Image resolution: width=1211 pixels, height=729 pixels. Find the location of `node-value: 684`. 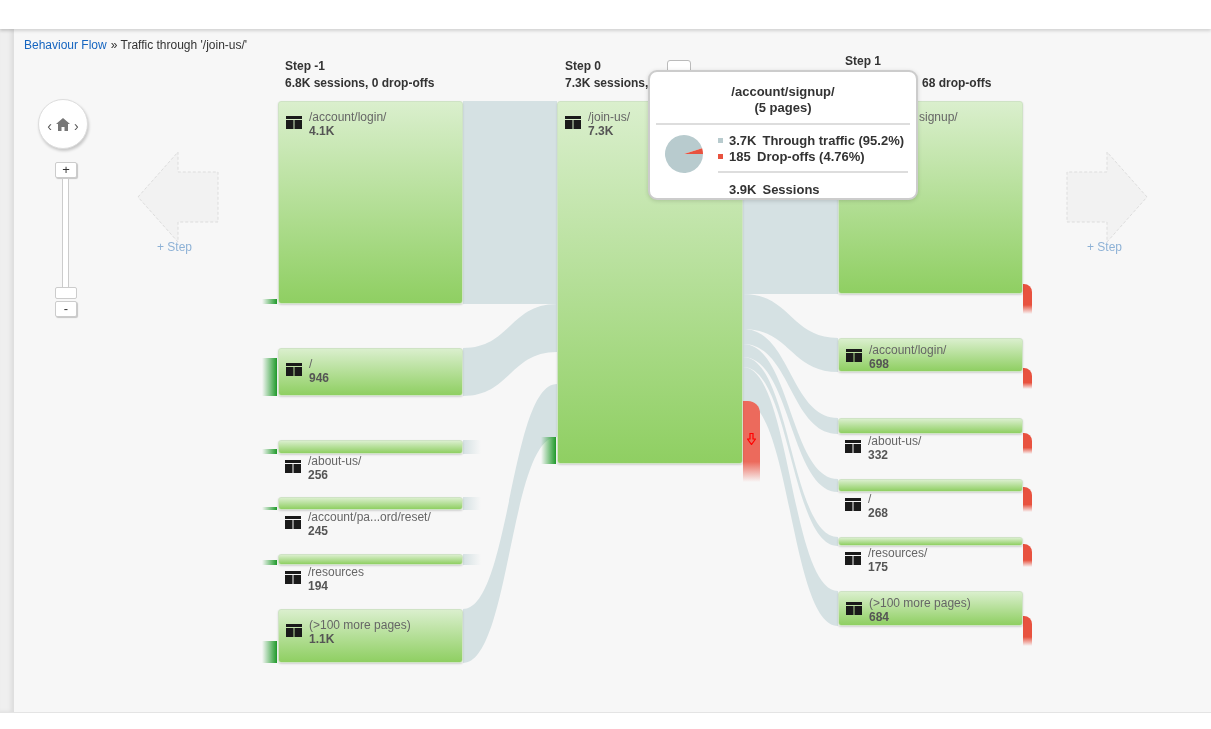

node-value: 684 is located at coordinates (880, 617).